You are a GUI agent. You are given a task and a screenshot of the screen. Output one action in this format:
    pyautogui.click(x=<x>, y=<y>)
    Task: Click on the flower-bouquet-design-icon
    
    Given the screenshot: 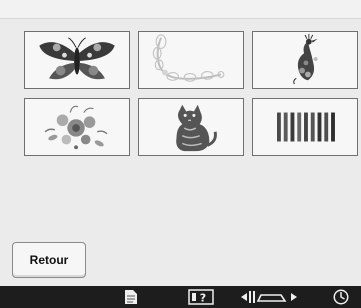 What is the action you would take?
    pyautogui.click(x=76, y=127)
    